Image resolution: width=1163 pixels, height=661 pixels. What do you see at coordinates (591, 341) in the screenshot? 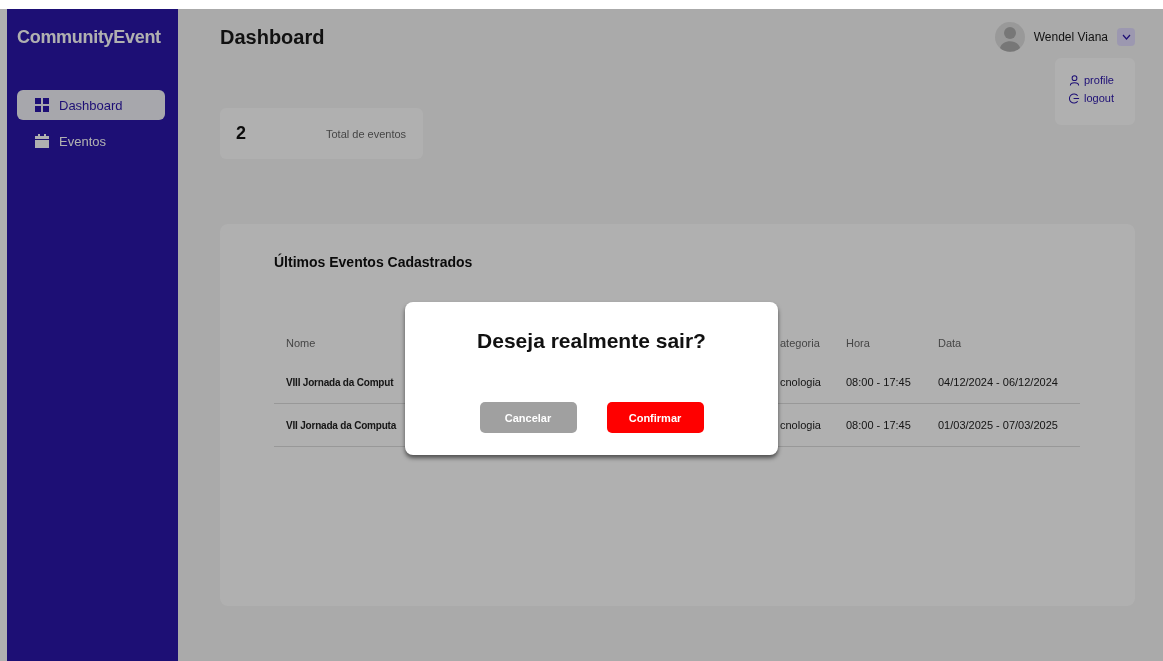
I see `dialog-title: Deseja realmente sair?` at bounding box center [591, 341].